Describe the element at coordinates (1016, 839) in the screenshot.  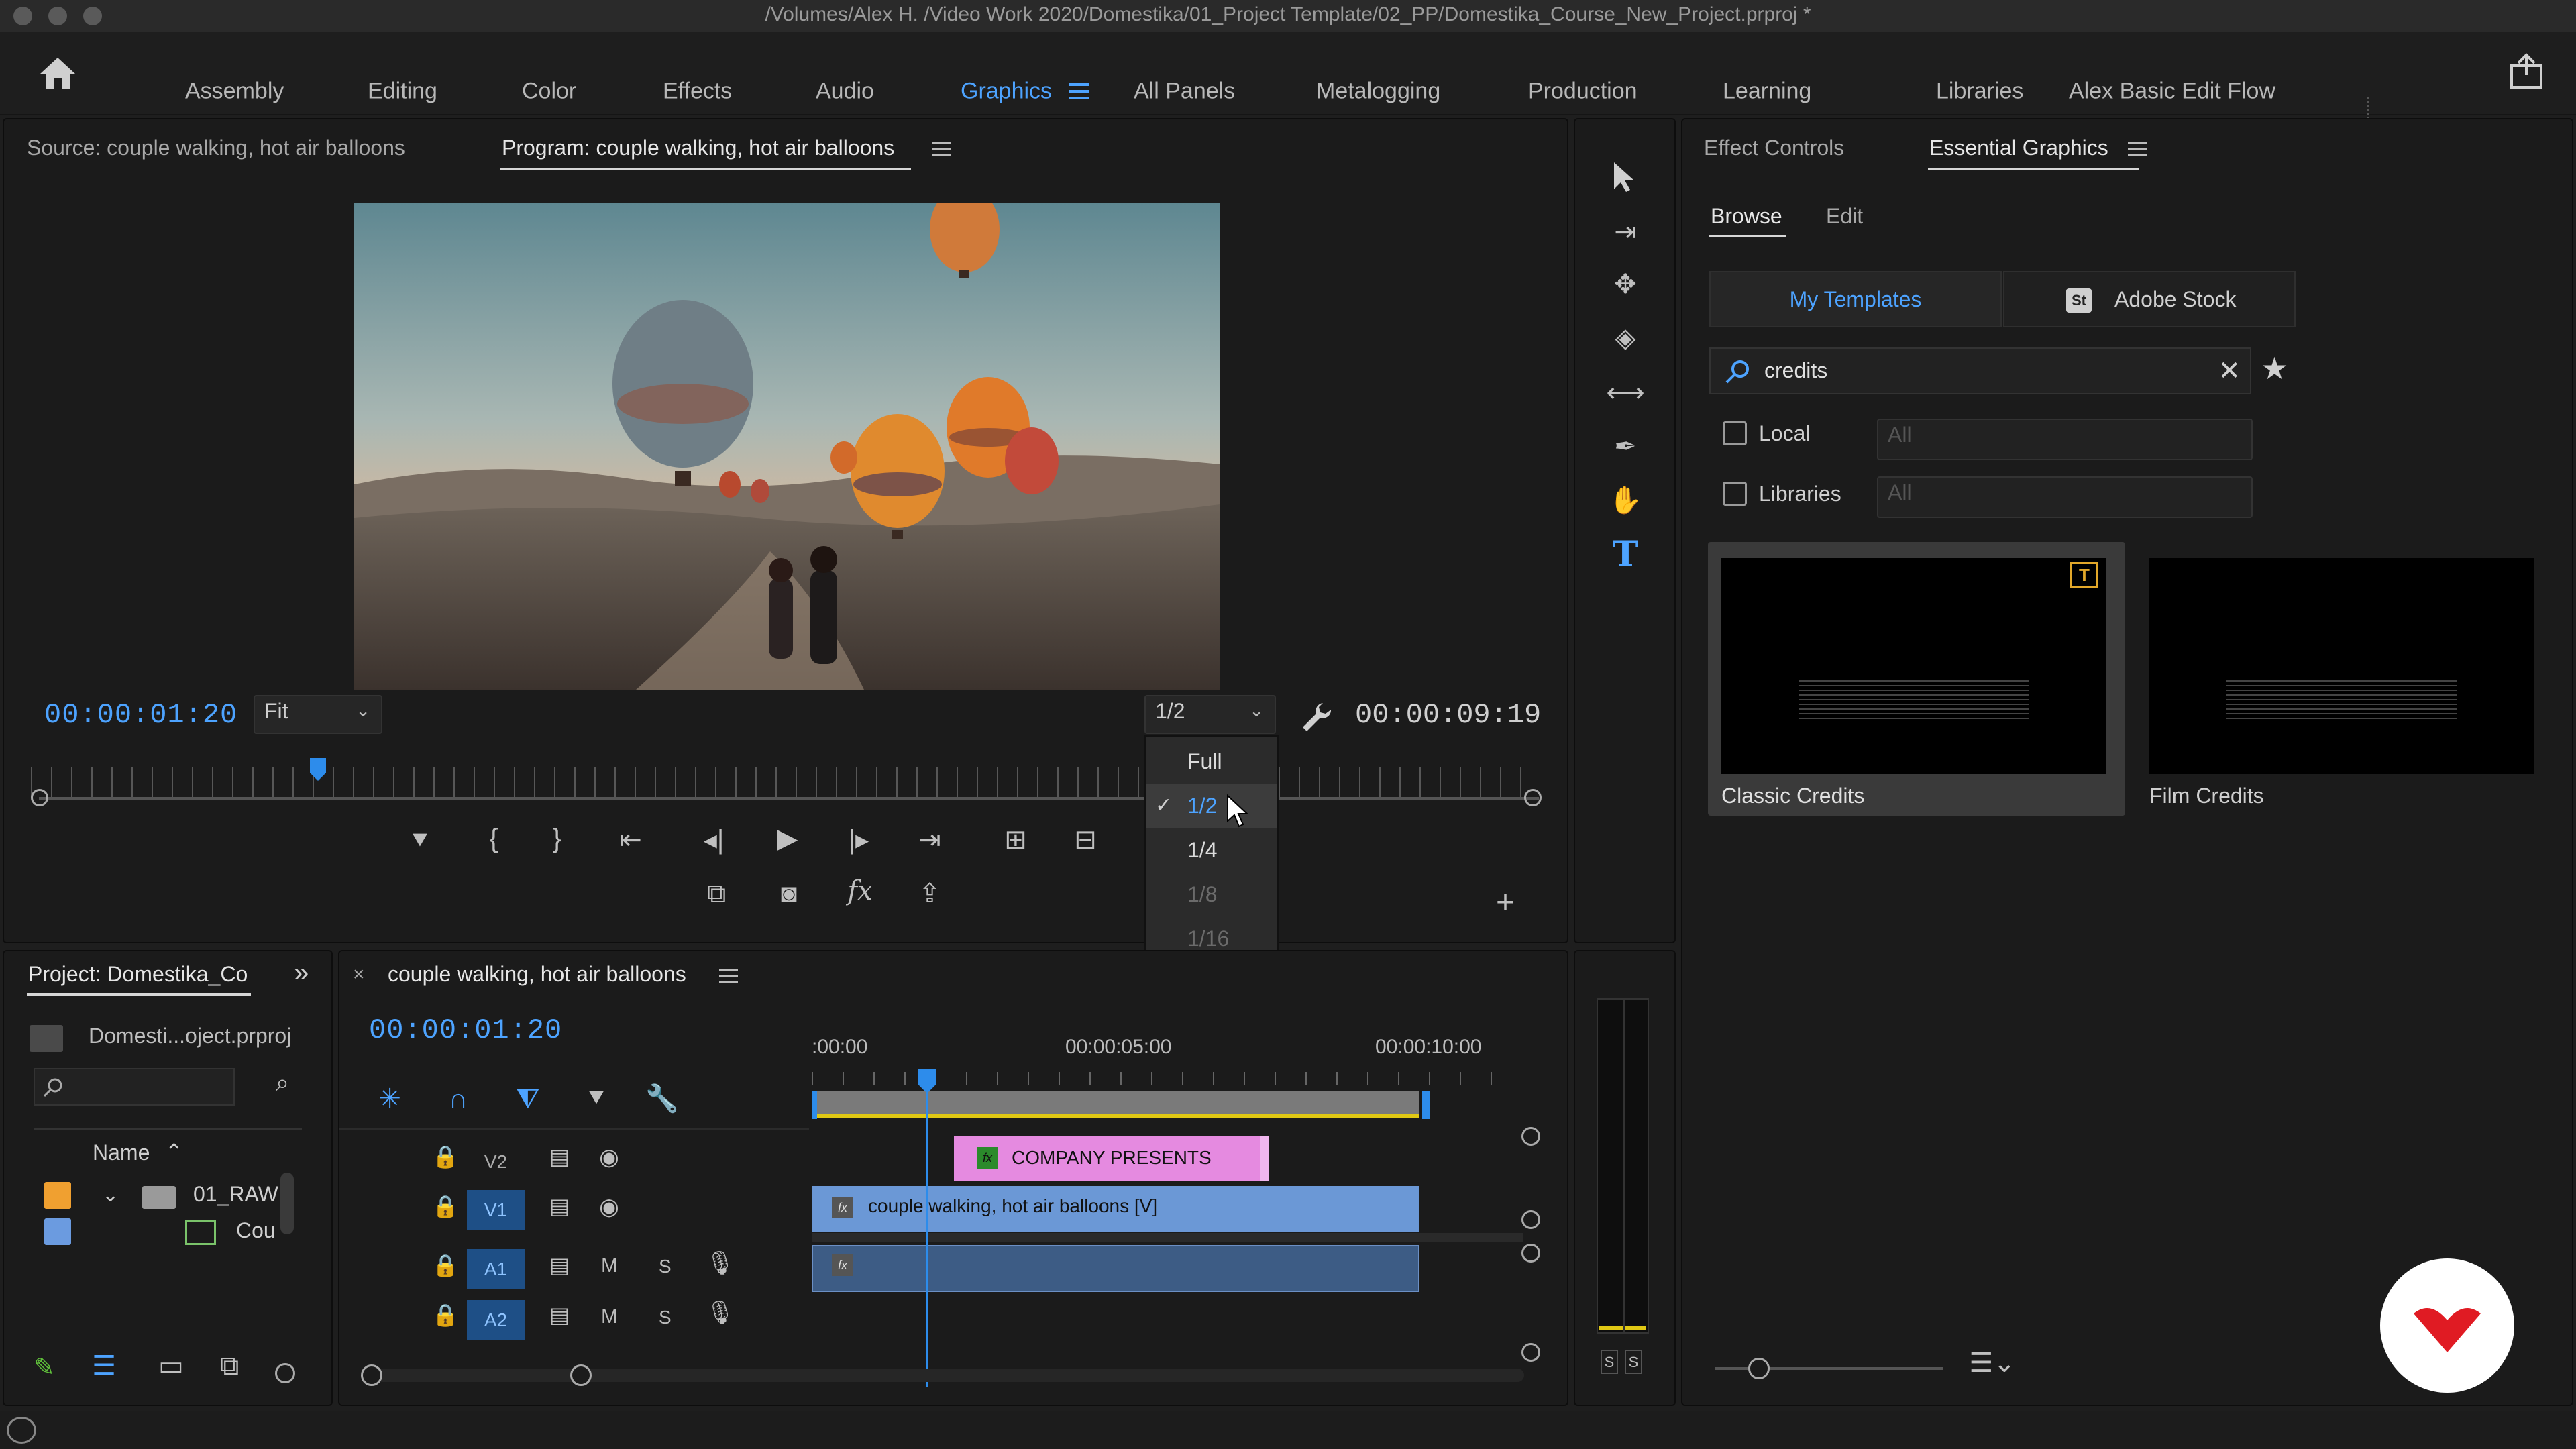
I see `insert-icon: ⊞` at that location.